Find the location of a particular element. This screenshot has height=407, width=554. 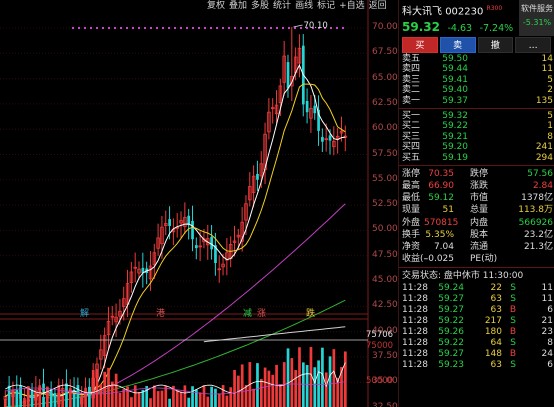

stat-key: 市值 is located at coordinates (479, 198).